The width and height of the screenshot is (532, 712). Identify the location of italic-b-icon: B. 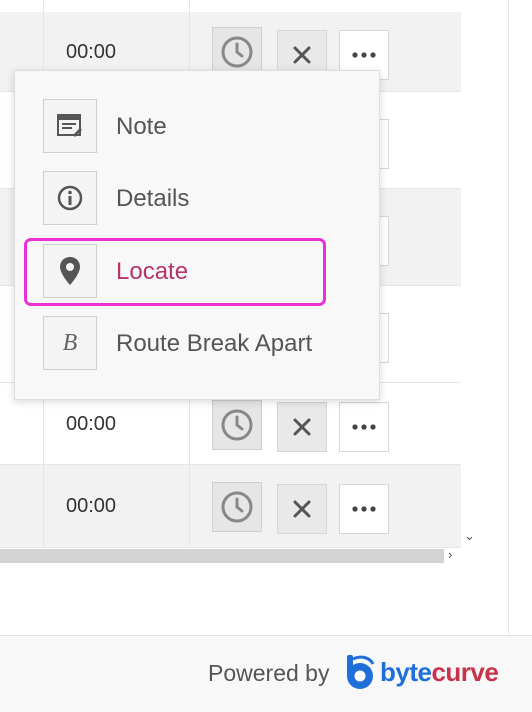
(70, 342).